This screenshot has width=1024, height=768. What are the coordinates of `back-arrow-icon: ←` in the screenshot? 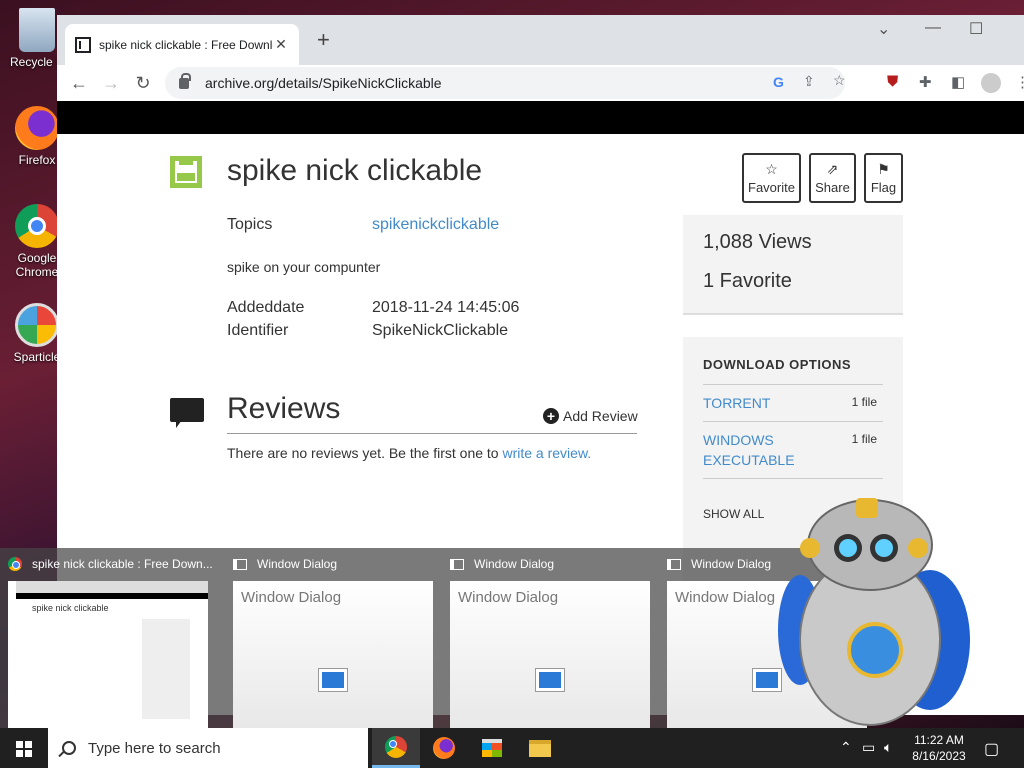 It's located at (79, 83).